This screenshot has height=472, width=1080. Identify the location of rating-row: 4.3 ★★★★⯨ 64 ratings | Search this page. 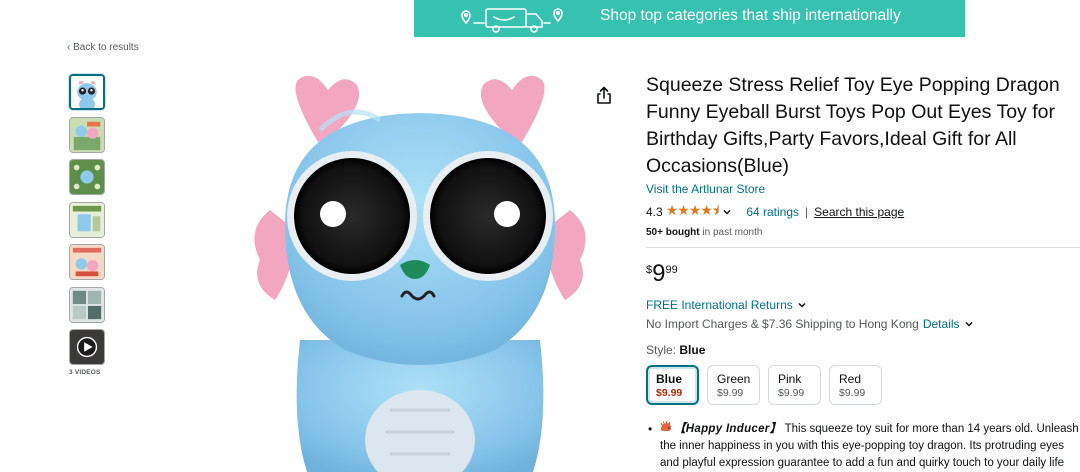
(863, 212).